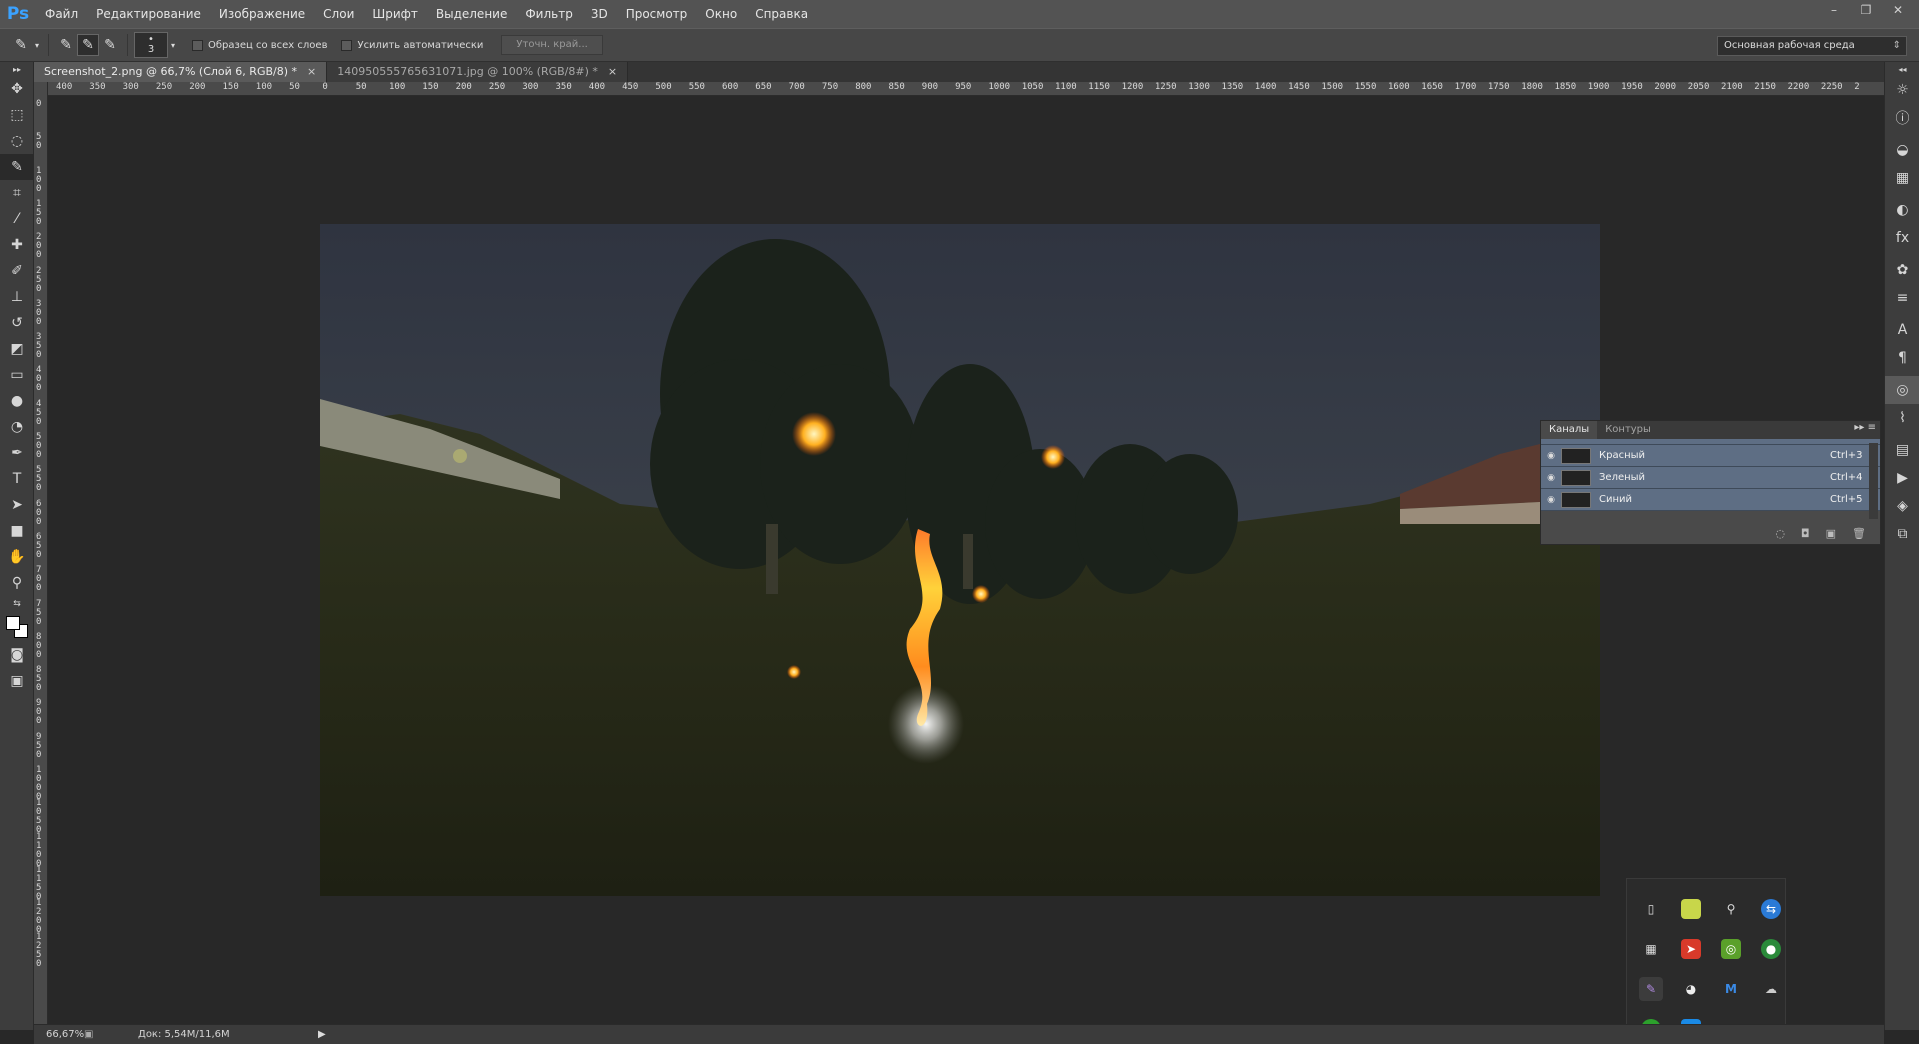 Image resolution: width=1919 pixels, height=1044 pixels. Describe the element at coordinates (17, 375) in the screenshot. I see `gradient-tool-icon: ▭` at that location.